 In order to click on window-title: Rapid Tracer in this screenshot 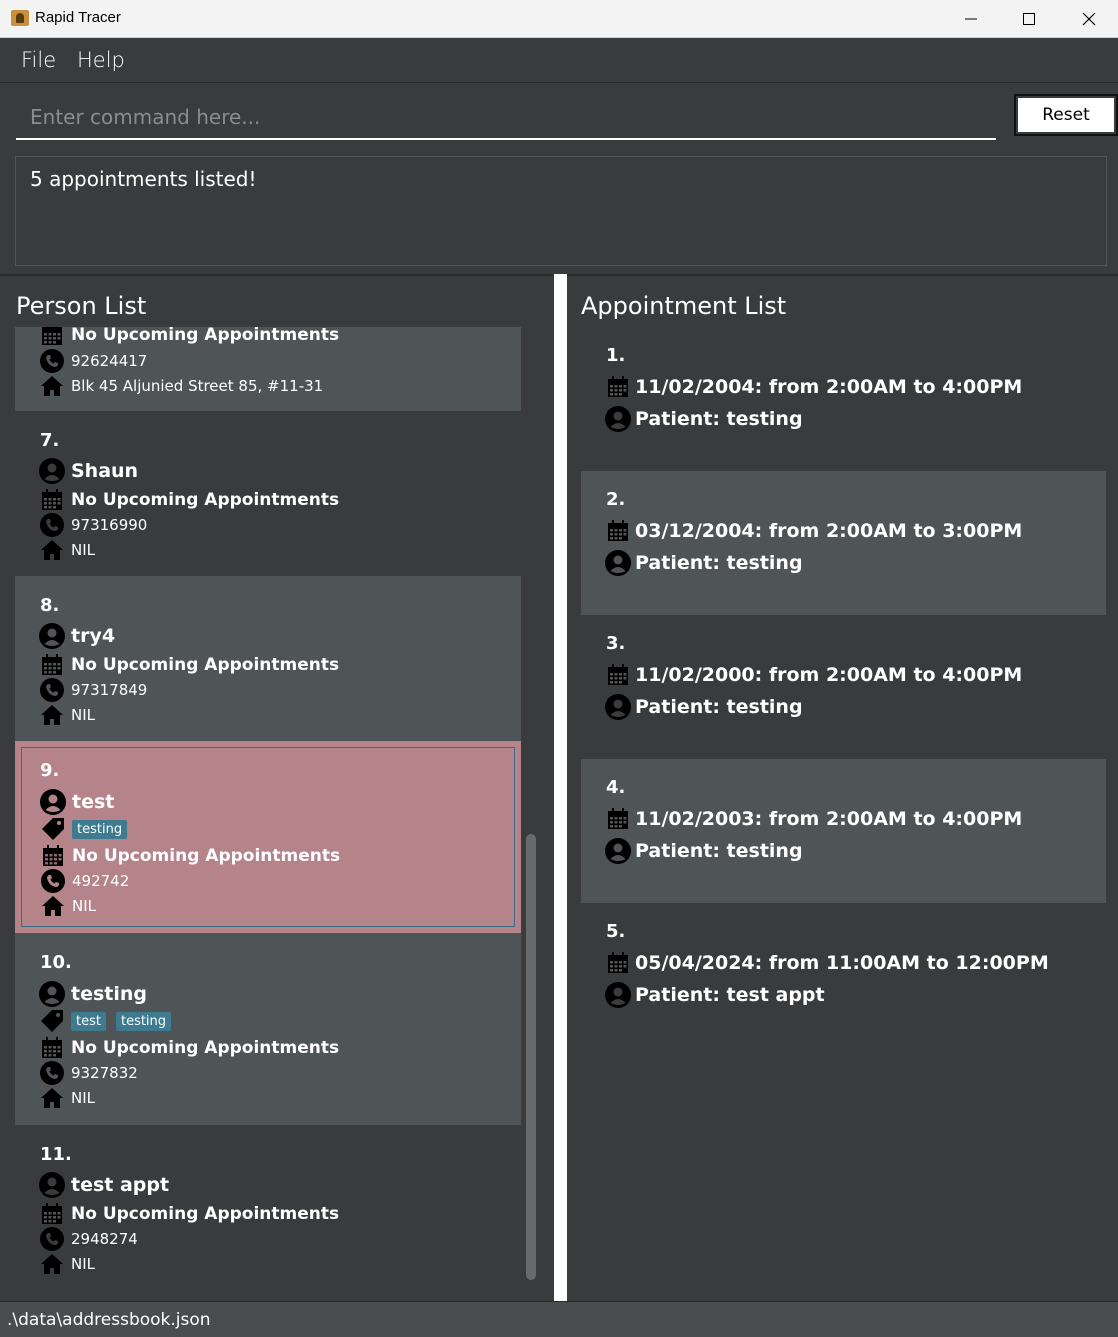, I will do `click(78, 17)`.